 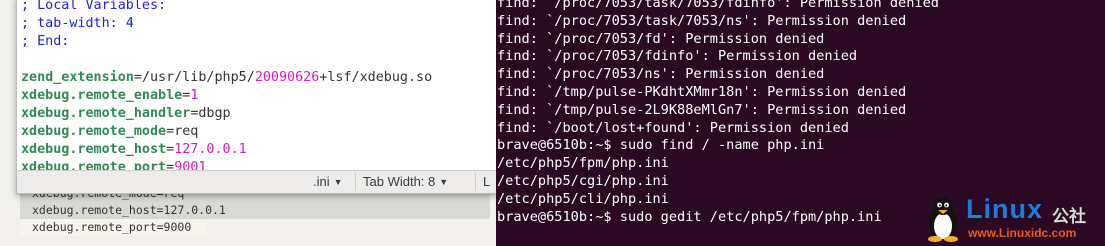 I want to click on setting-line: xdebug.remote_host=127.0.0.1, so click(x=259, y=150).